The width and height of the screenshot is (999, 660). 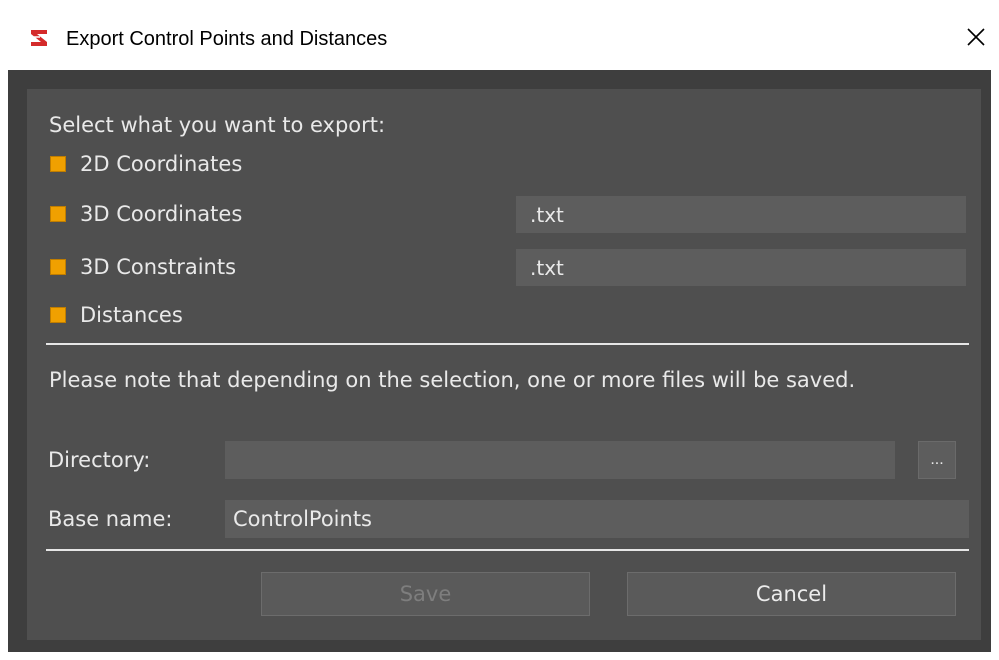 What do you see at coordinates (58, 267) in the screenshot?
I see `checkbox-3d-constraints` at bounding box center [58, 267].